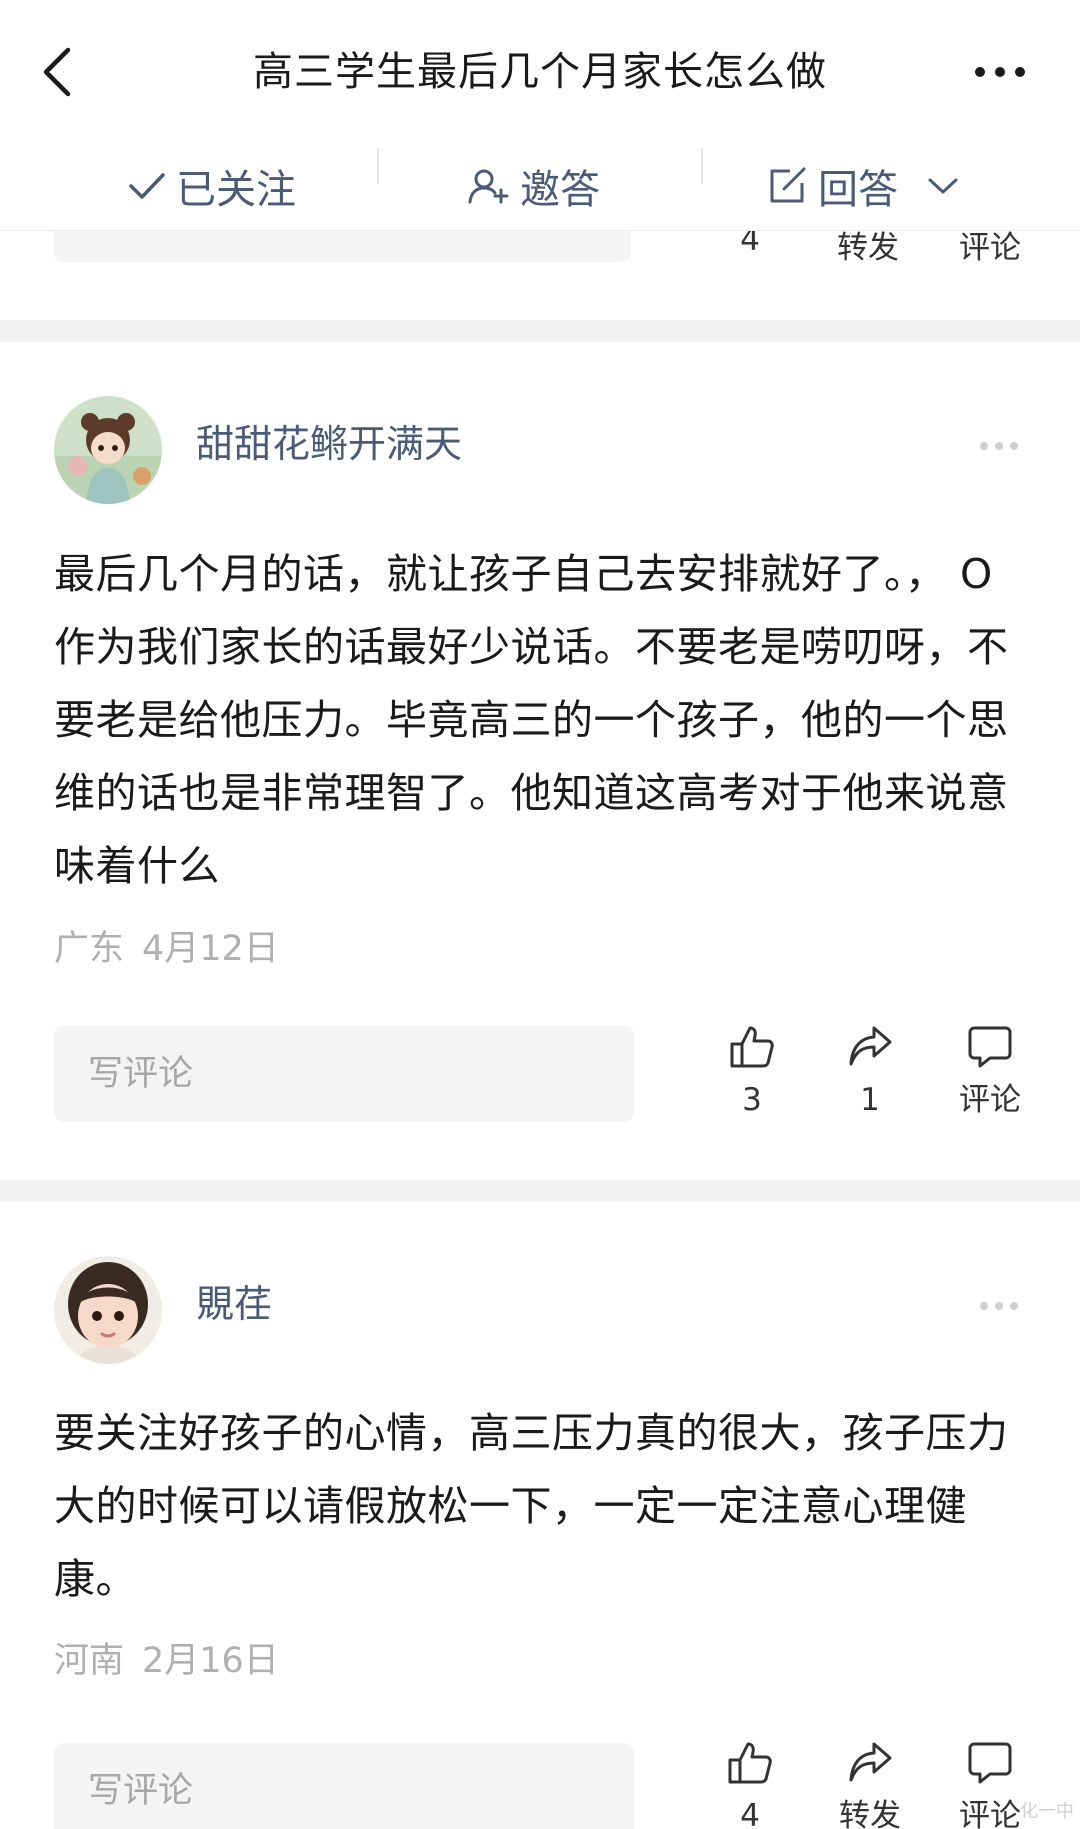  I want to click on answer-meta: 广东 4月12日, so click(166, 949).